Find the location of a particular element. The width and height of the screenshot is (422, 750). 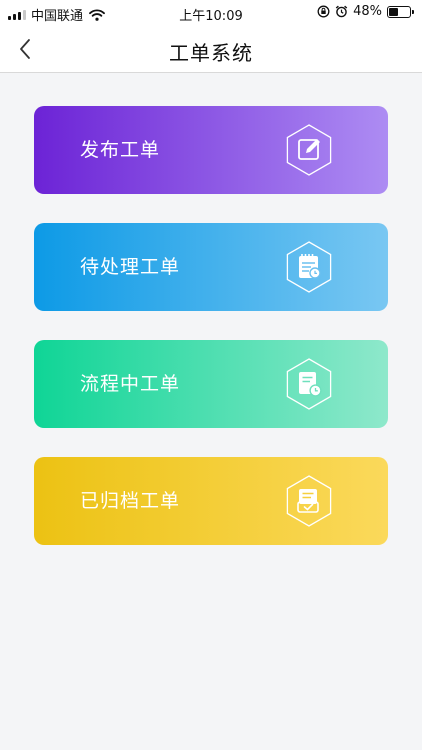

battery-icon is located at coordinates (399, 11).